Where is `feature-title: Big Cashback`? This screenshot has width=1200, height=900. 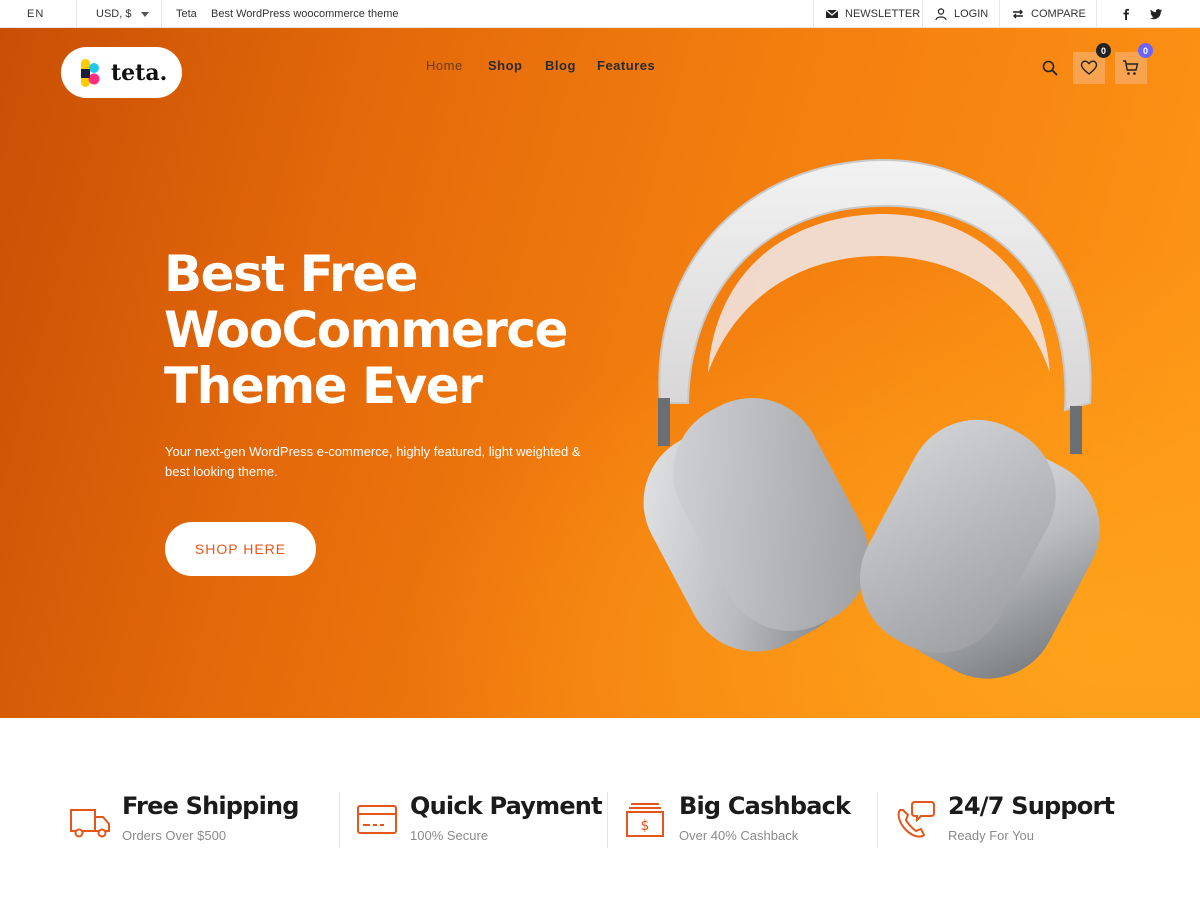 feature-title: Big Cashback is located at coordinates (765, 806).